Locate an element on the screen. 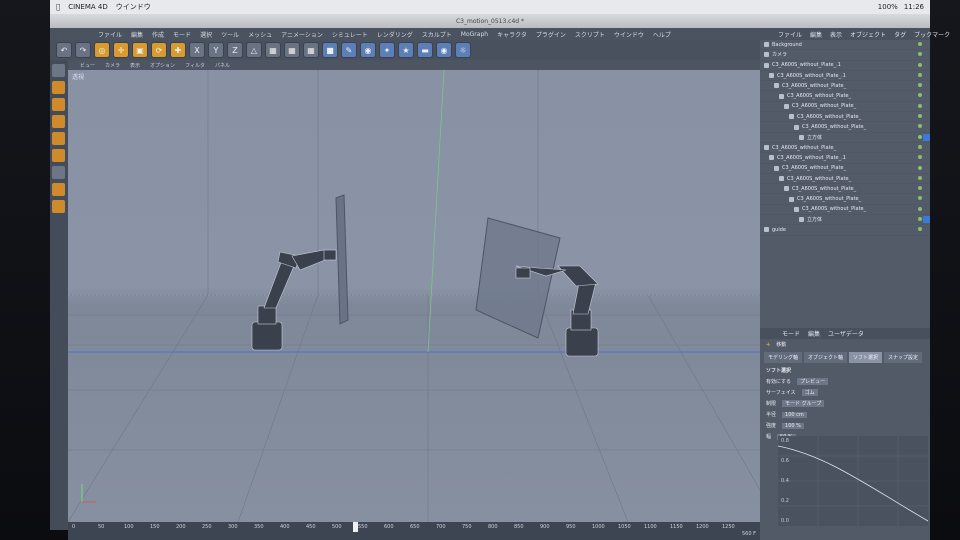 The width and height of the screenshot is (960, 540). z-axis-lock-icon: Z is located at coordinates (235, 50).